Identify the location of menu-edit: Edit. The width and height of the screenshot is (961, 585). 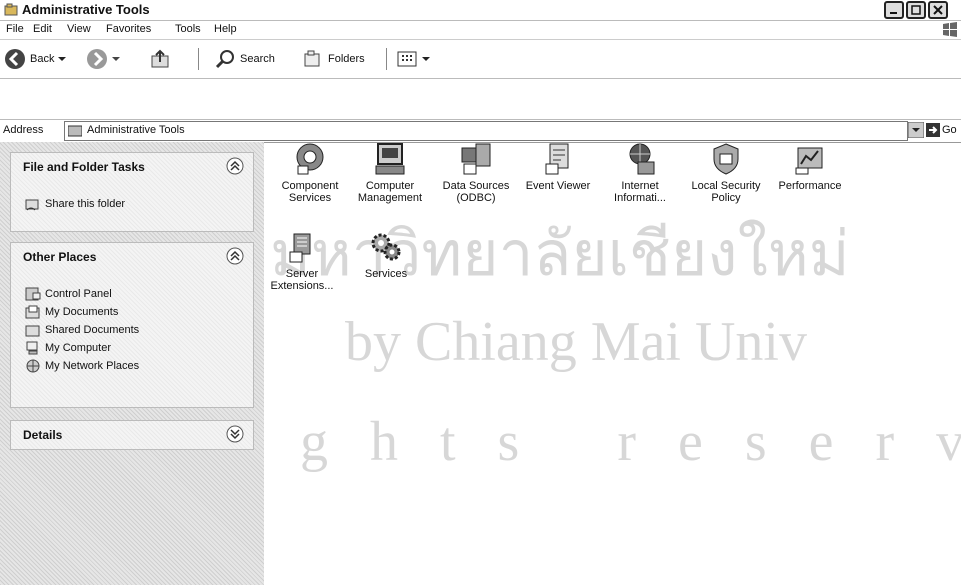
(42, 29).